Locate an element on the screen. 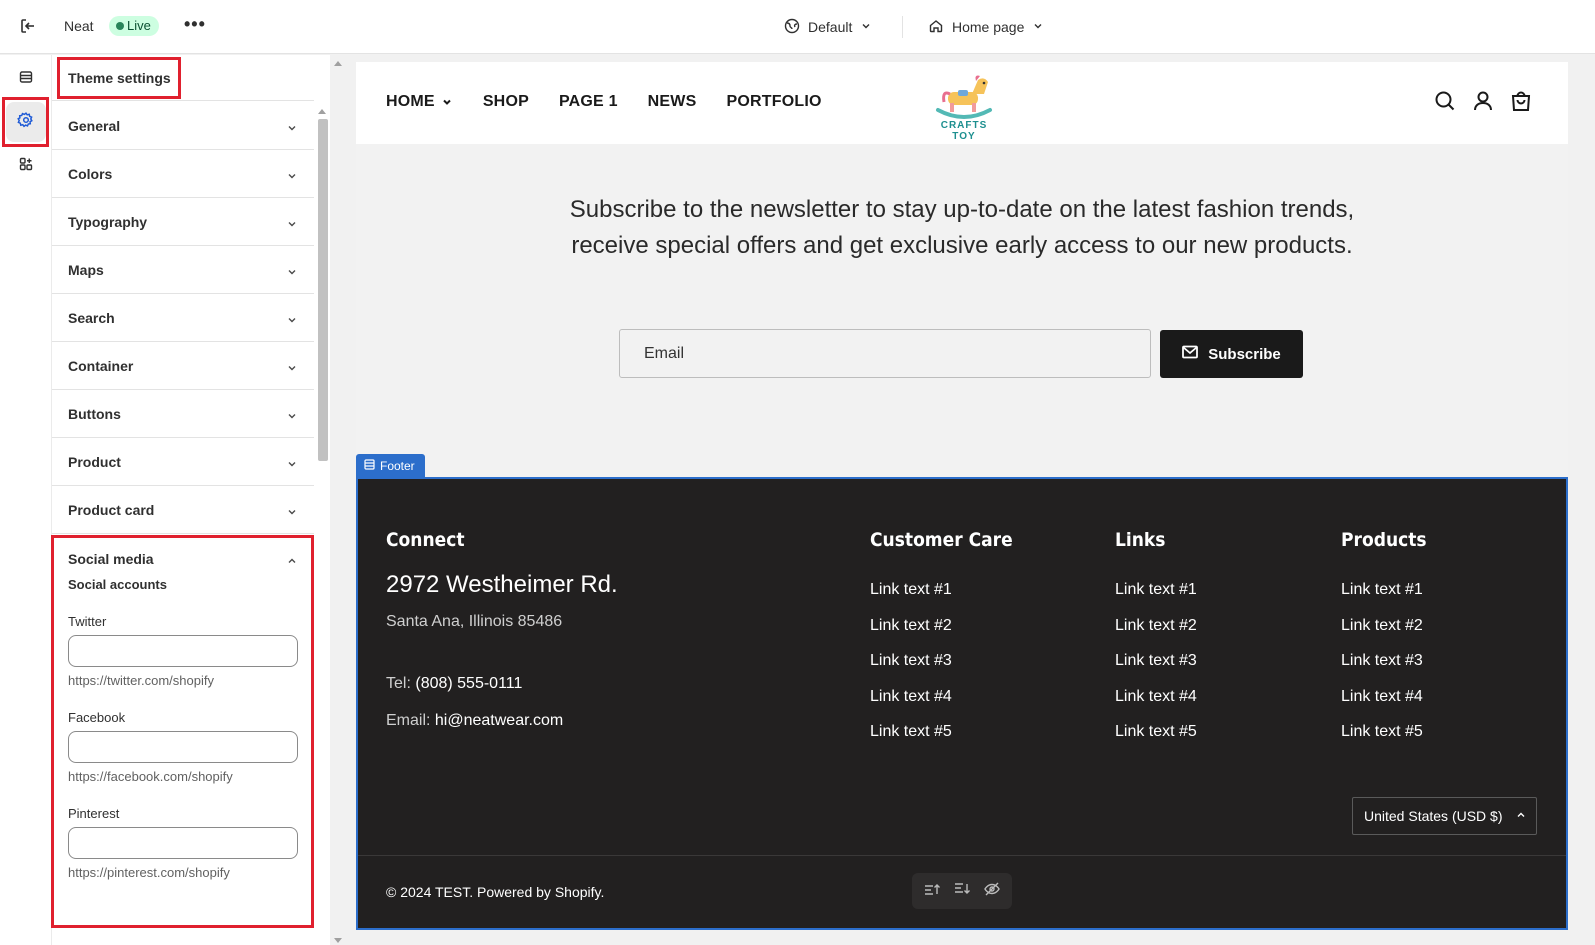 Image resolution: width=1595 pixels, height=945 pixels. nav-item-portfolio: PORTFOLIO is located at coordinates (773, 102).